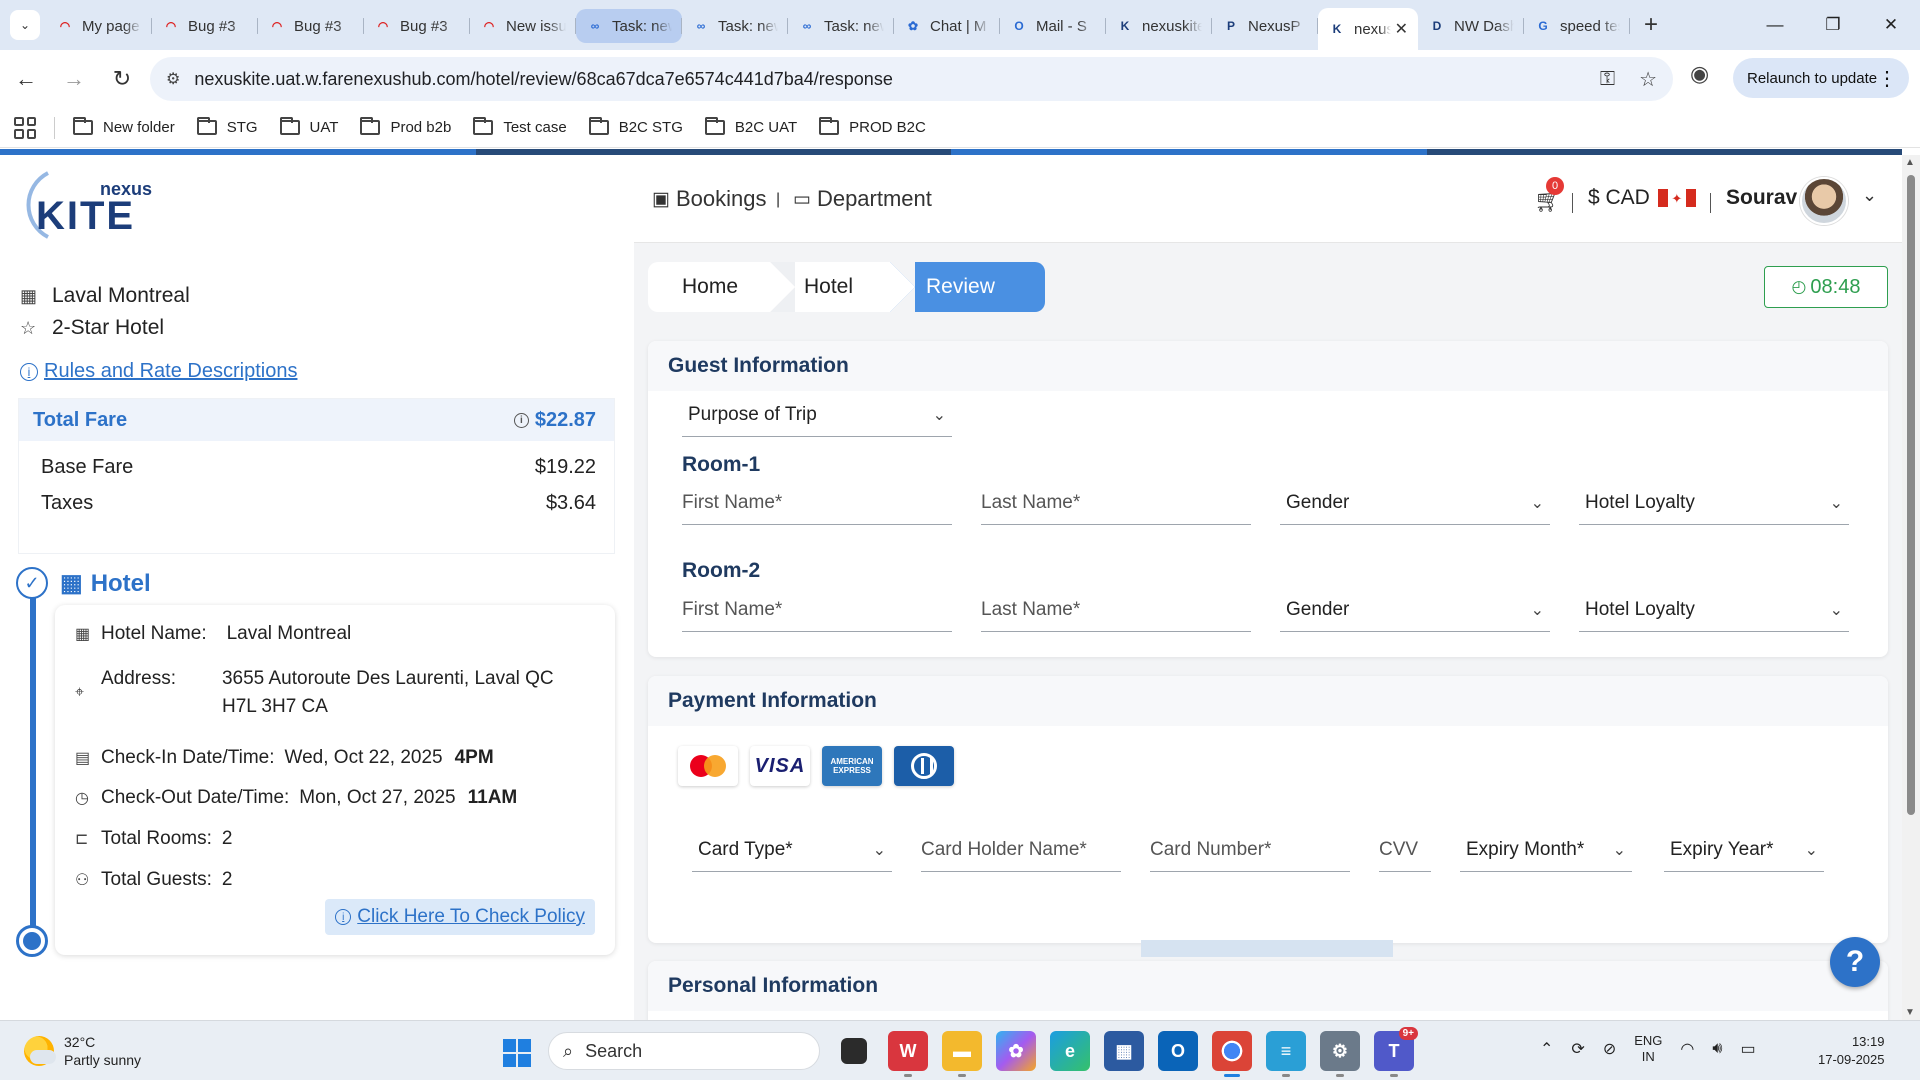 Image resolution: width=1920 pixels, height=1080 pixels. What do you see at coordinates (124, 126) in the screenshot?
I see `bookmark-folder: New folder` at bounding box center [124, 126].